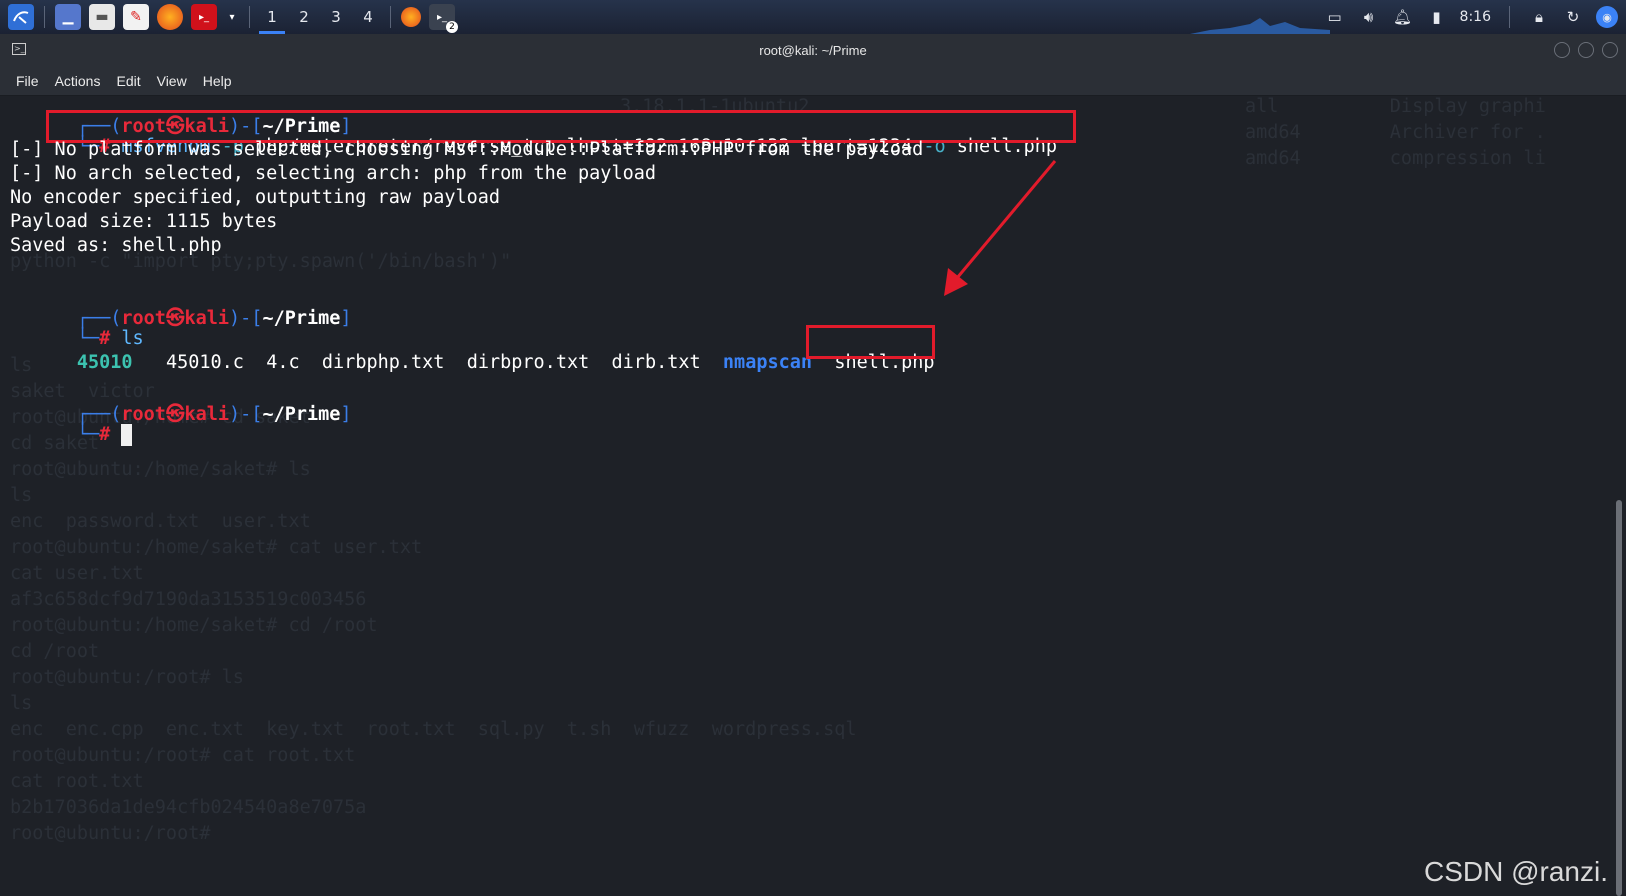  What do you see at coordinates (78, 81) in the screenshot?
I see `menu-actions: Actions` at bounding box center [78, 81].